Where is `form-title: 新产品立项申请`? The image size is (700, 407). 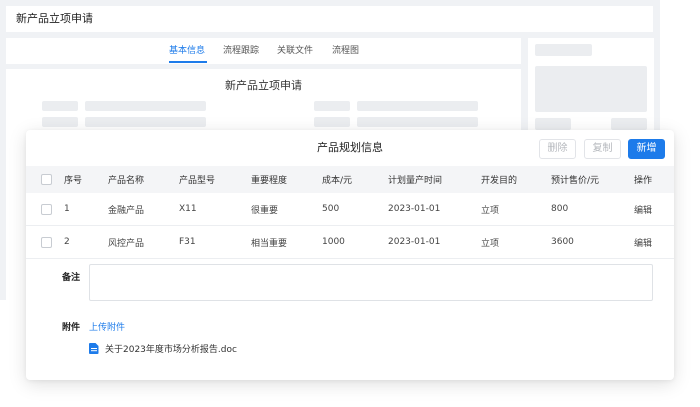 form-title: 新产品立项申请 is located at coordinates (263, 85).